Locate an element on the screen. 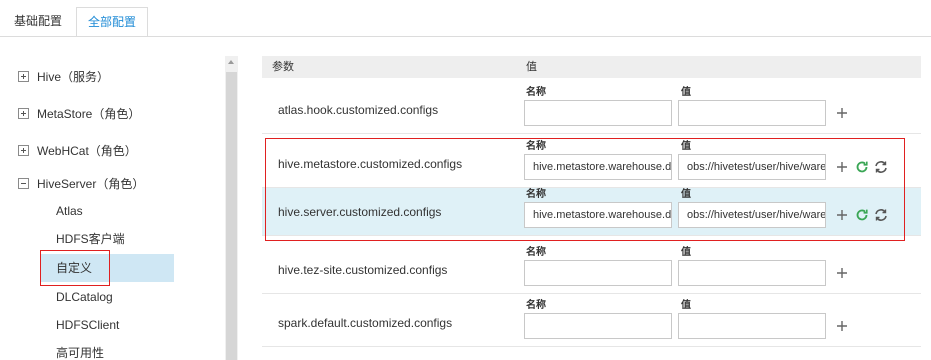 This screenshot has height=360, width=931. param-name: spark.default.customized.configs is located at coordinates (365, 323).